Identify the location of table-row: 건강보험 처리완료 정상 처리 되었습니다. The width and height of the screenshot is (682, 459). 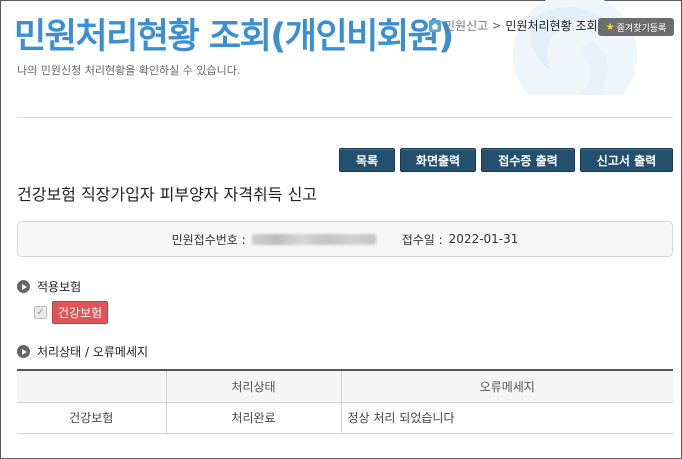
(345, 418).